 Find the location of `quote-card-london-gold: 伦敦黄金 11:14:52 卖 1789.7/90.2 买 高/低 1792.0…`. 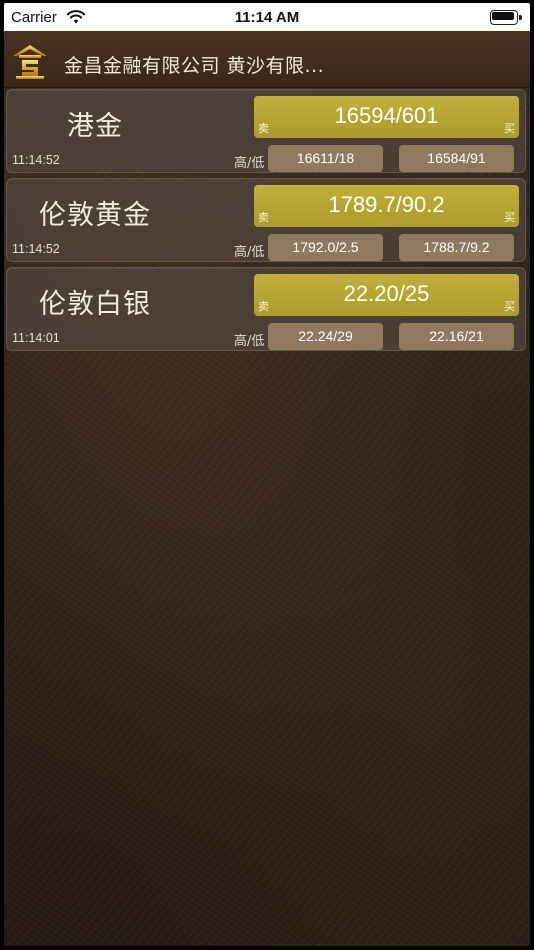

quote-card-london-gold: 伦敦黄金 11:14:52 卖 1789.7/90.2 买 高/低 1792.0… is located at coordinates (266, 220).